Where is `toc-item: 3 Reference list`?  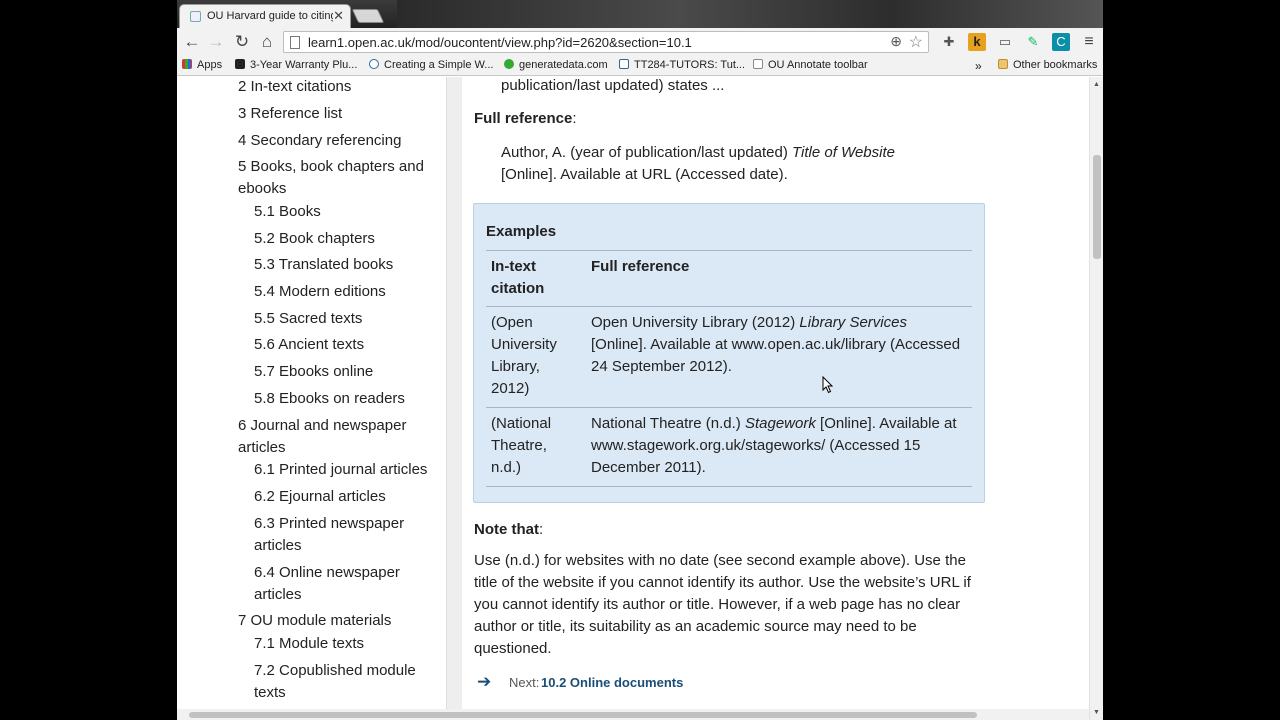
toc-item: 3 Reference list is located at coordinates (340, 114).